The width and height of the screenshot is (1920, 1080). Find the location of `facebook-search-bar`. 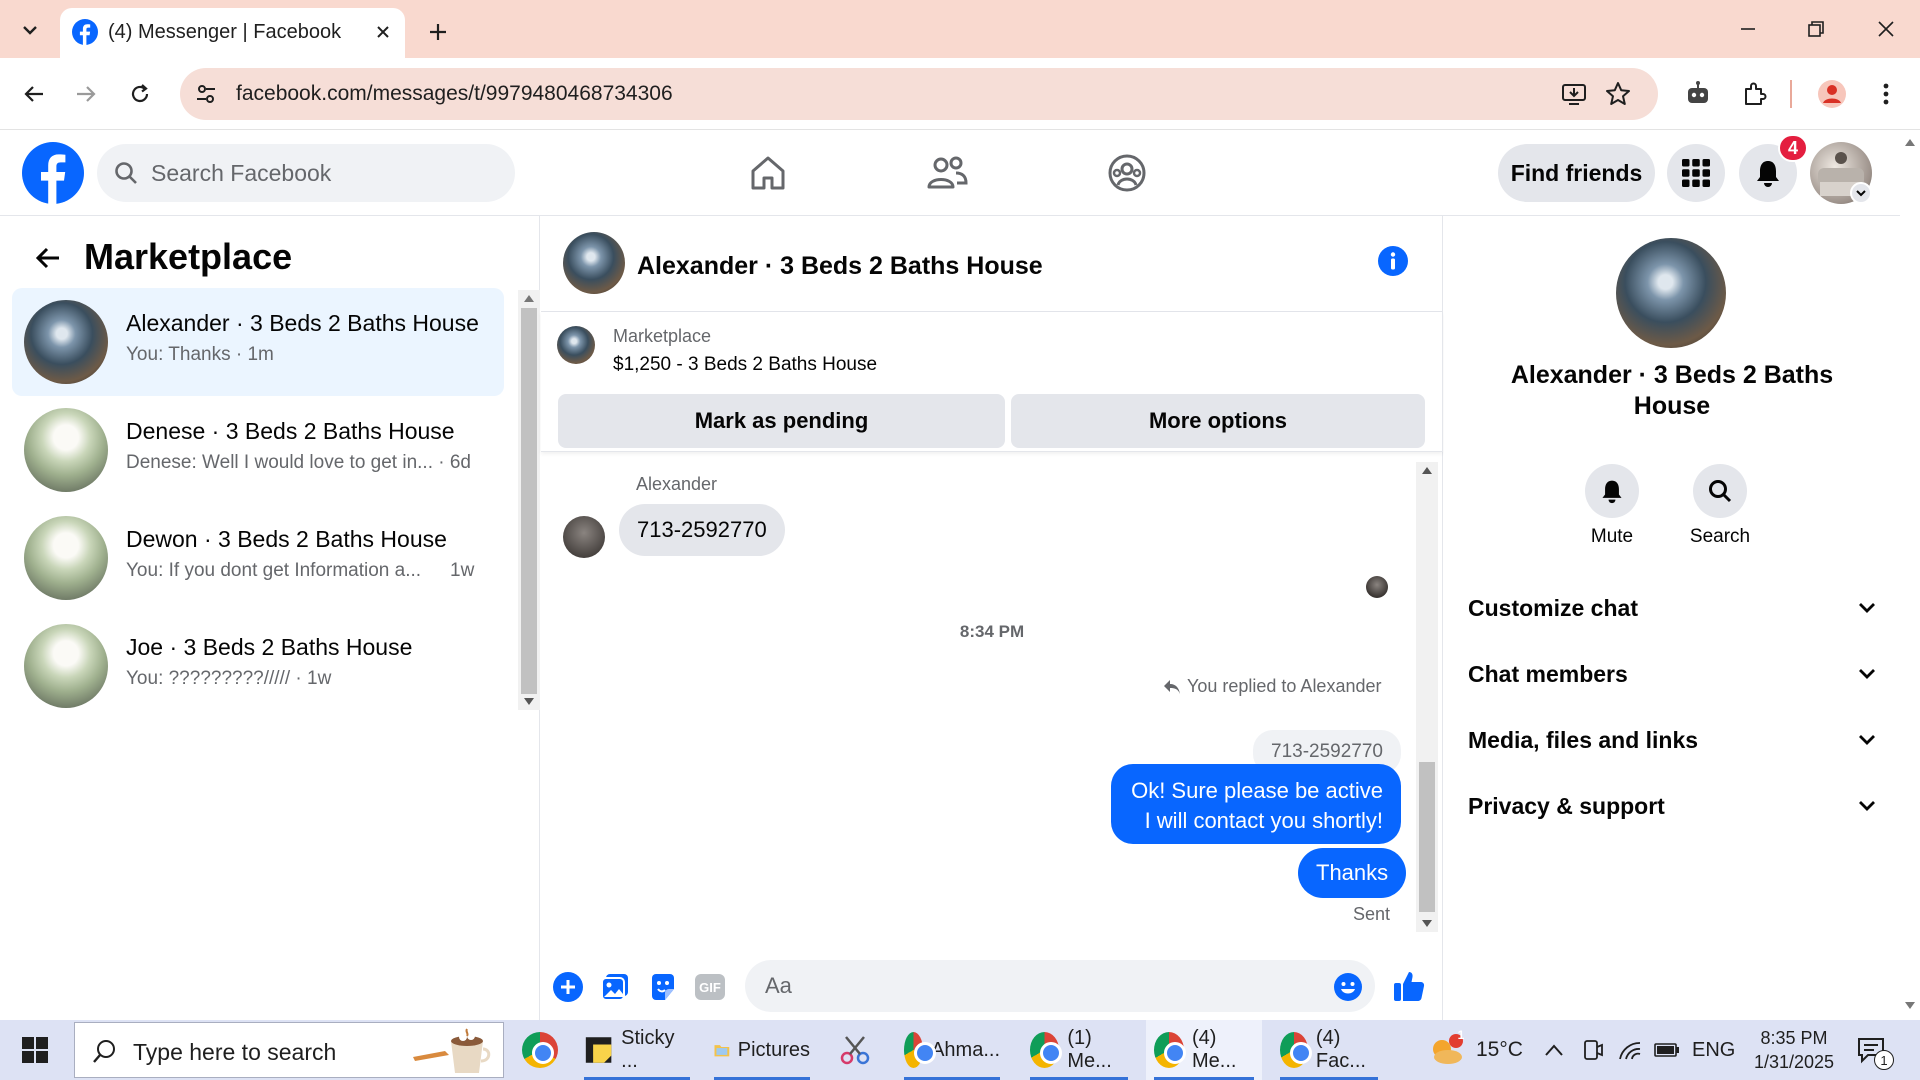

facebook-search-bar is located at coordinates (306, 173).